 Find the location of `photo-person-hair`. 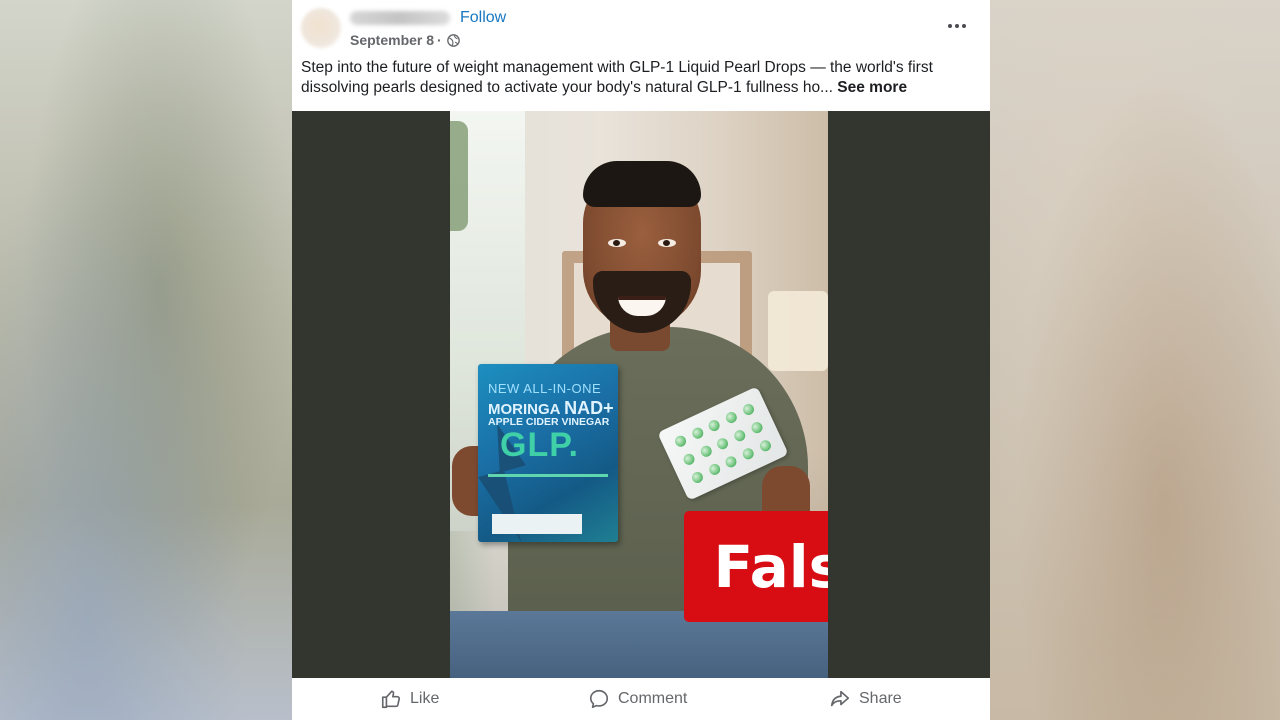

photo-person-hair is located at coordinates (642, 184).